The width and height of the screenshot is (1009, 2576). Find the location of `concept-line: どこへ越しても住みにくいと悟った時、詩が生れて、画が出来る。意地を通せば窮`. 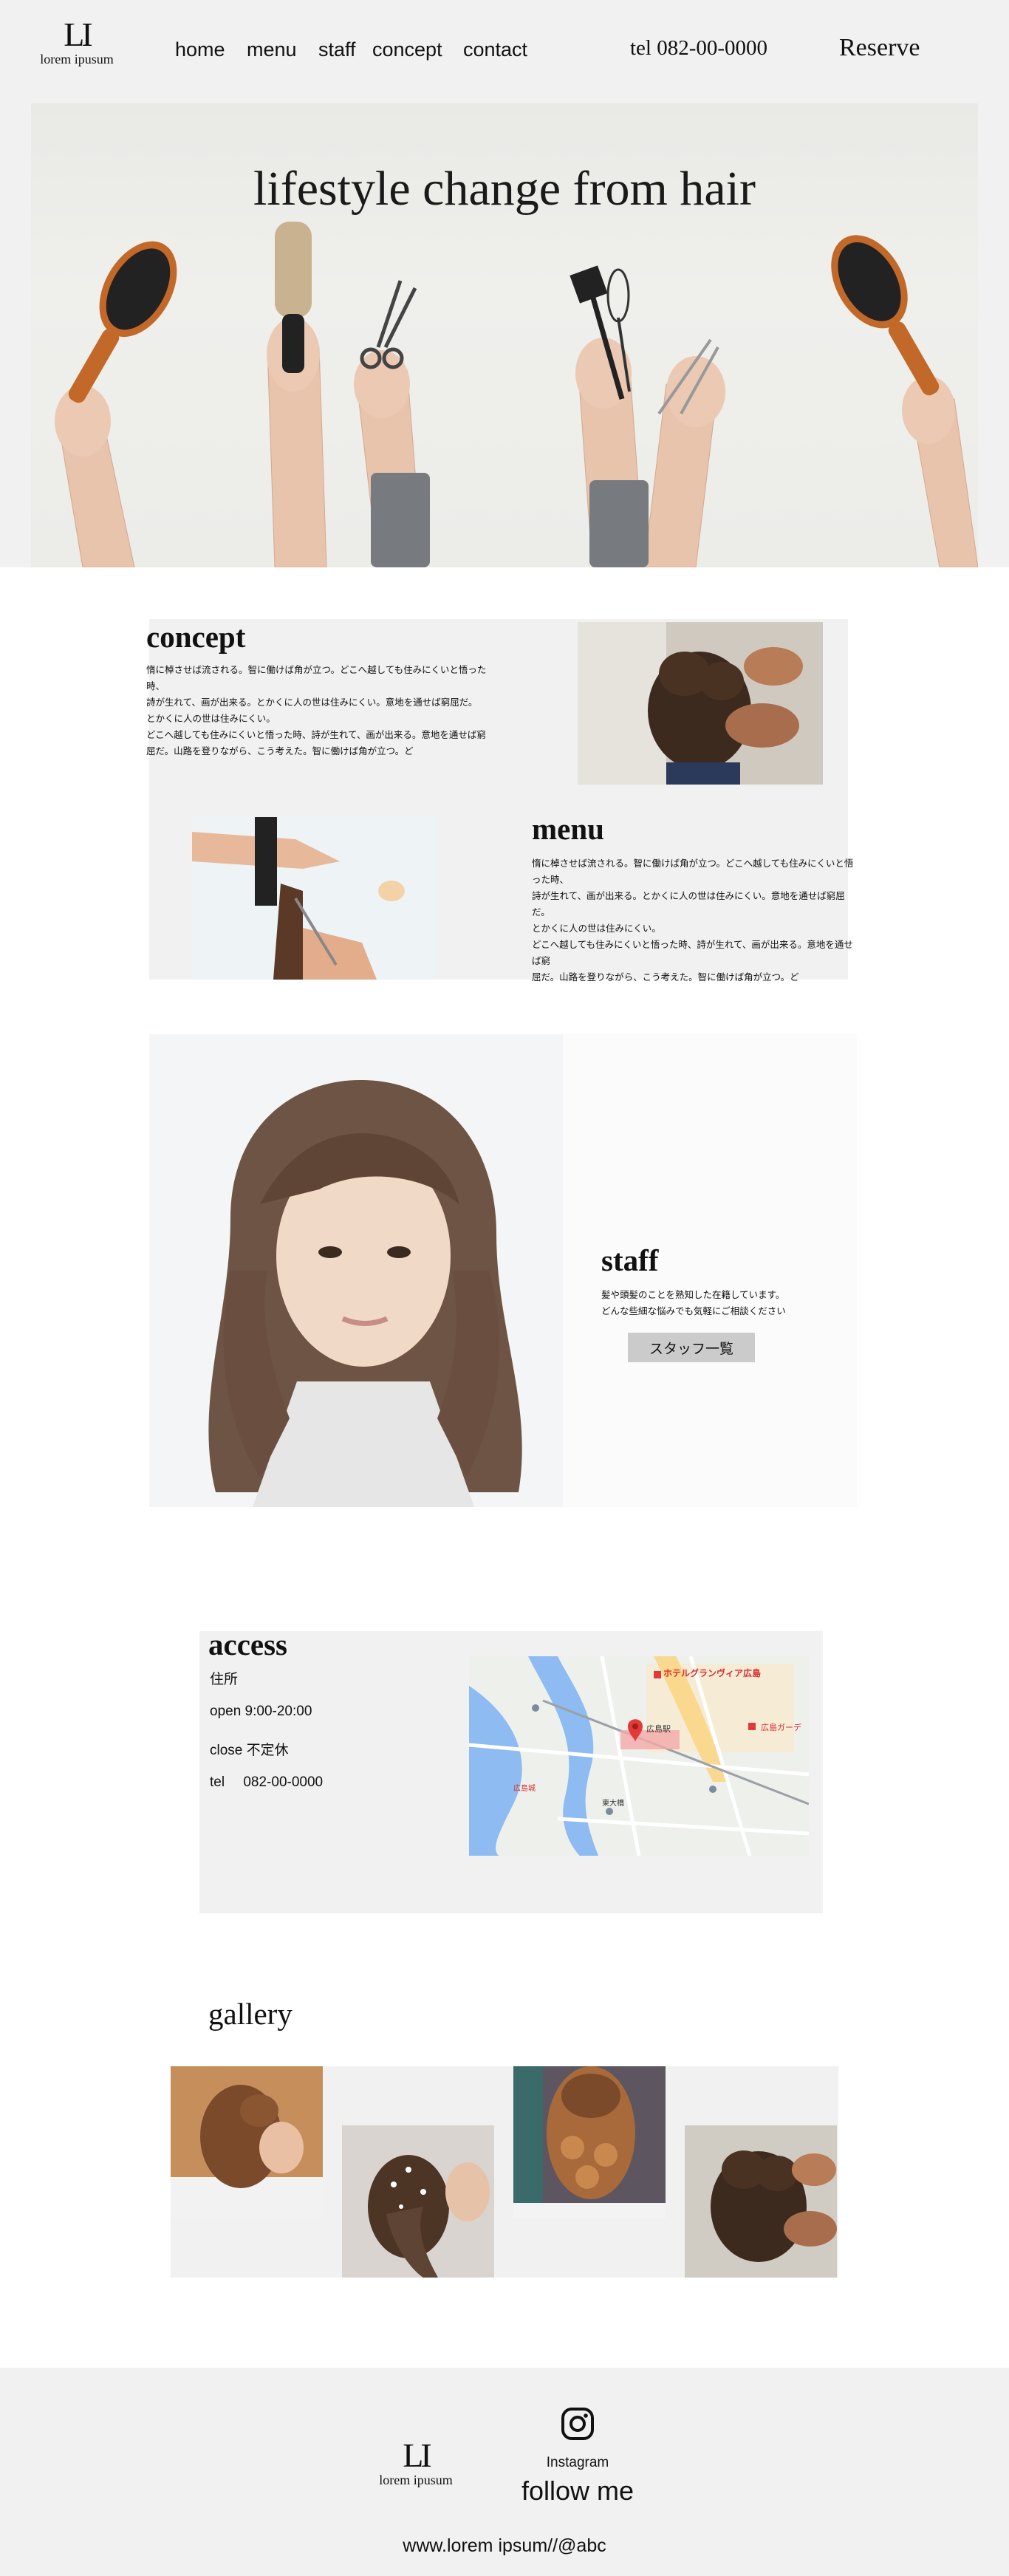

concept-line: どこへ越しても住みにくいと悟った時、詩が生れて、画が出来る。意地を通せば窮 is located at coordinates (316, 735).